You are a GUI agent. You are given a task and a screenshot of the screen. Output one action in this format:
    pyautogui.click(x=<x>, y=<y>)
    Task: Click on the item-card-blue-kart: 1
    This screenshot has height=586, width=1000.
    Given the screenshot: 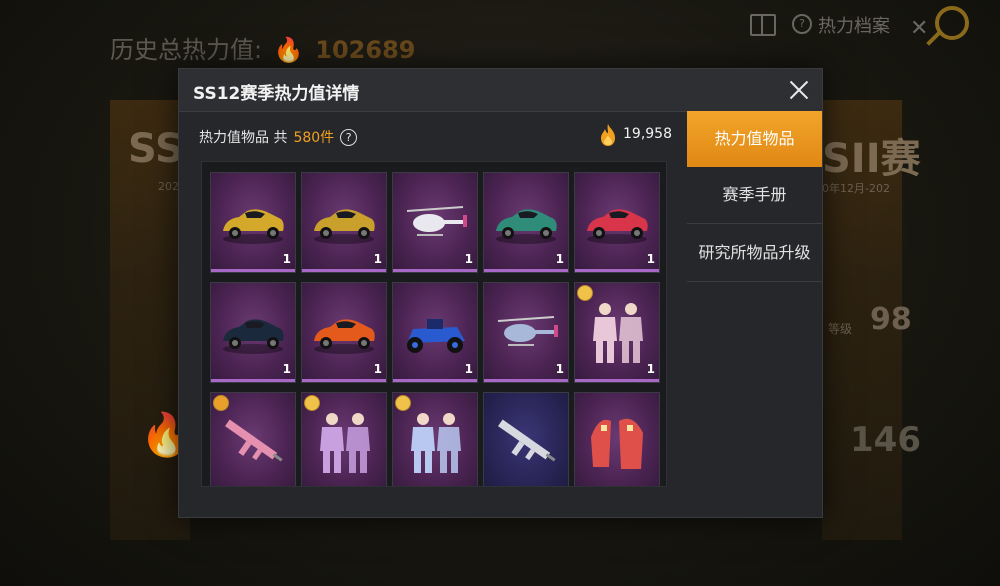 What is the action you would take?
    pyautogui.click(x=435, y=332)
    